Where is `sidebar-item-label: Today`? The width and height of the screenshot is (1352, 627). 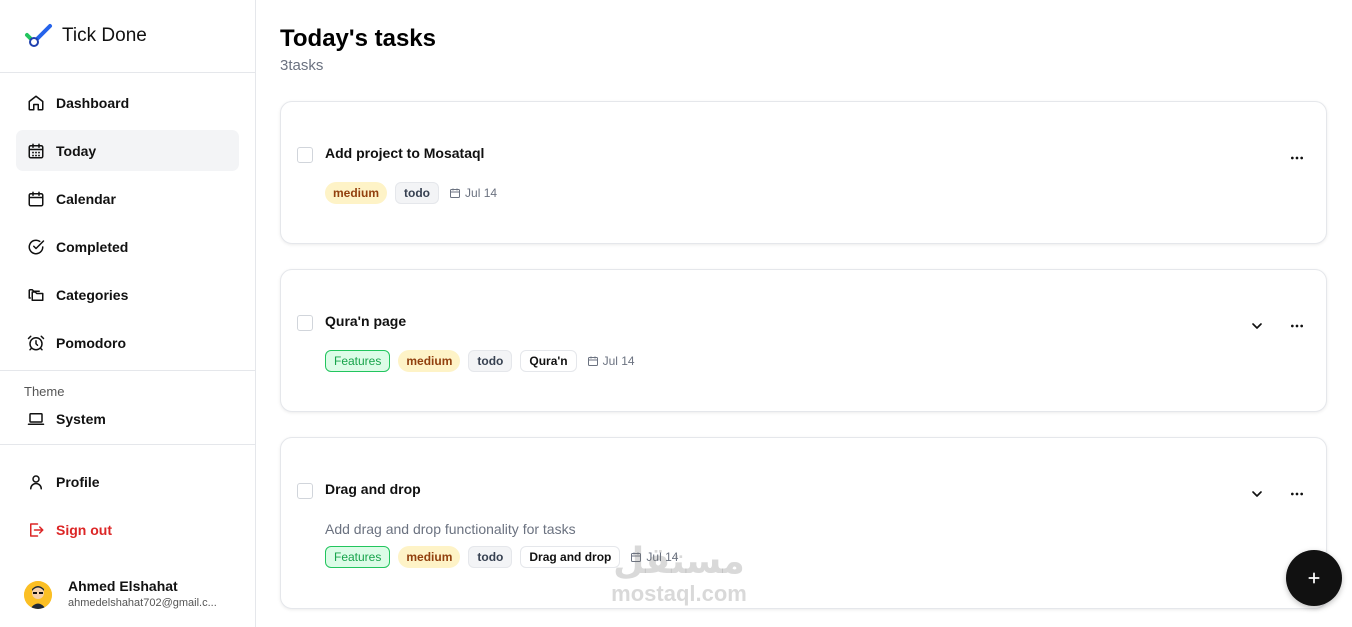
sidebar-item-label: Today is located at coordinates (76, 150).